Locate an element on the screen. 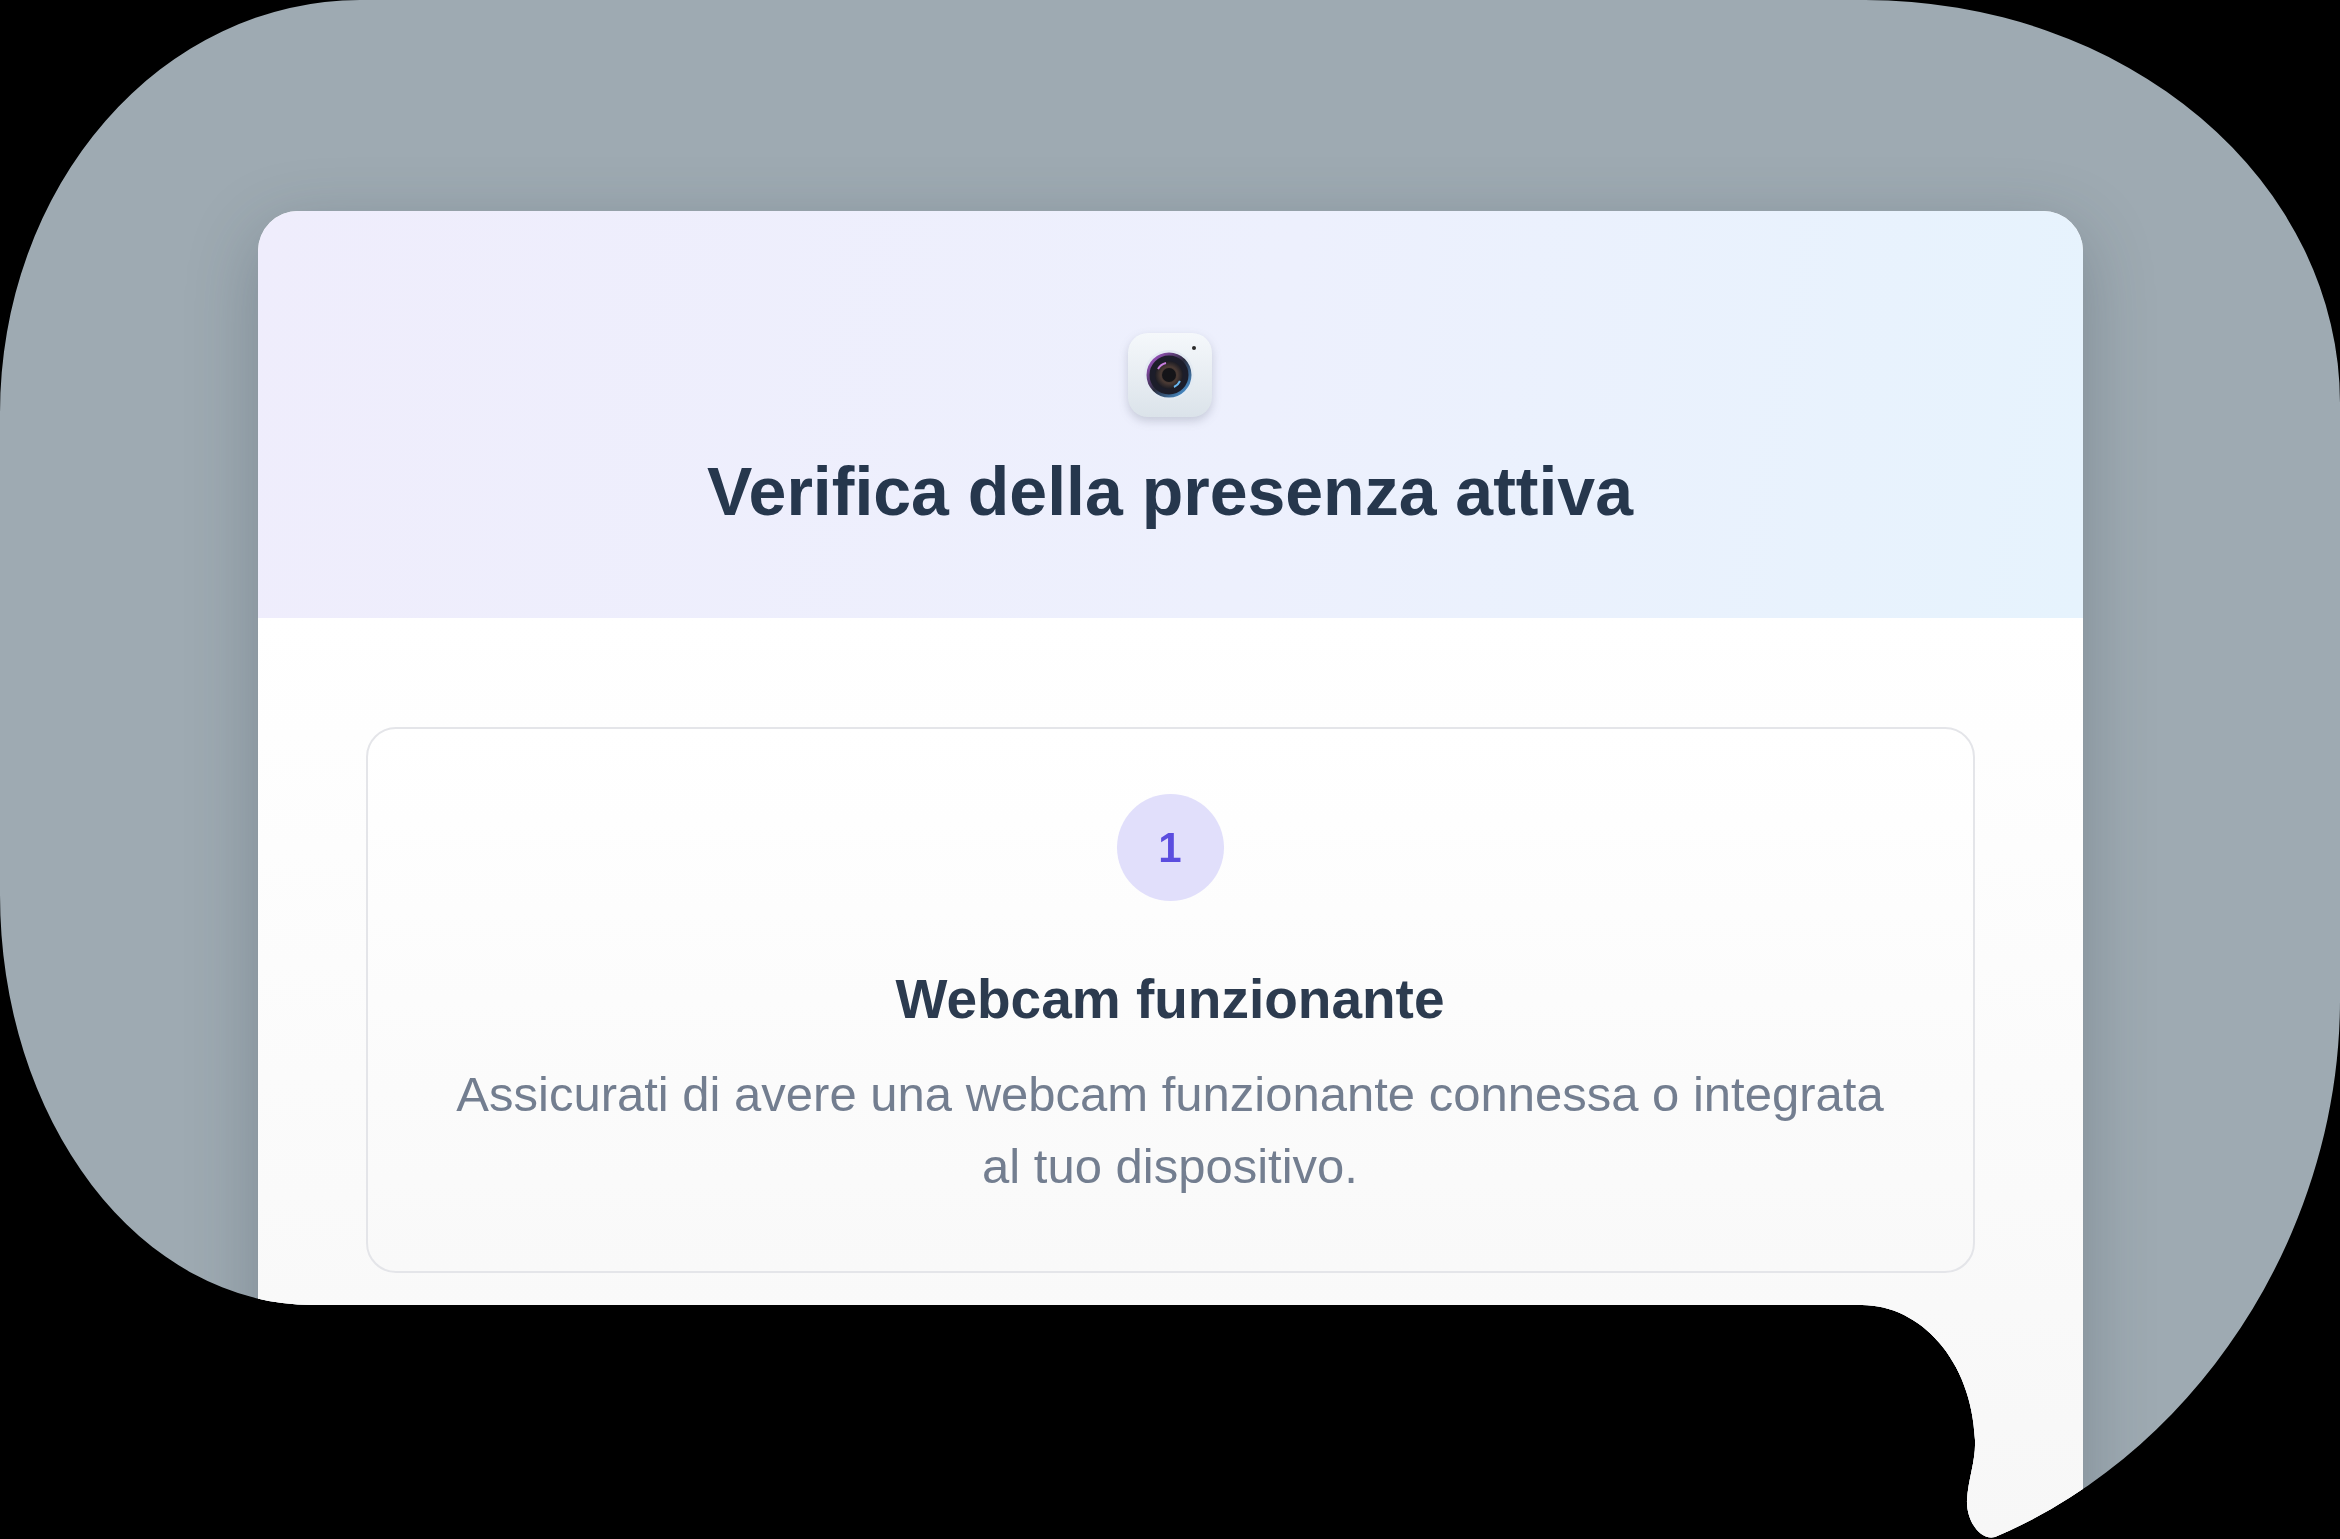  step-number: 1 is located at coordinates (1170, 847).